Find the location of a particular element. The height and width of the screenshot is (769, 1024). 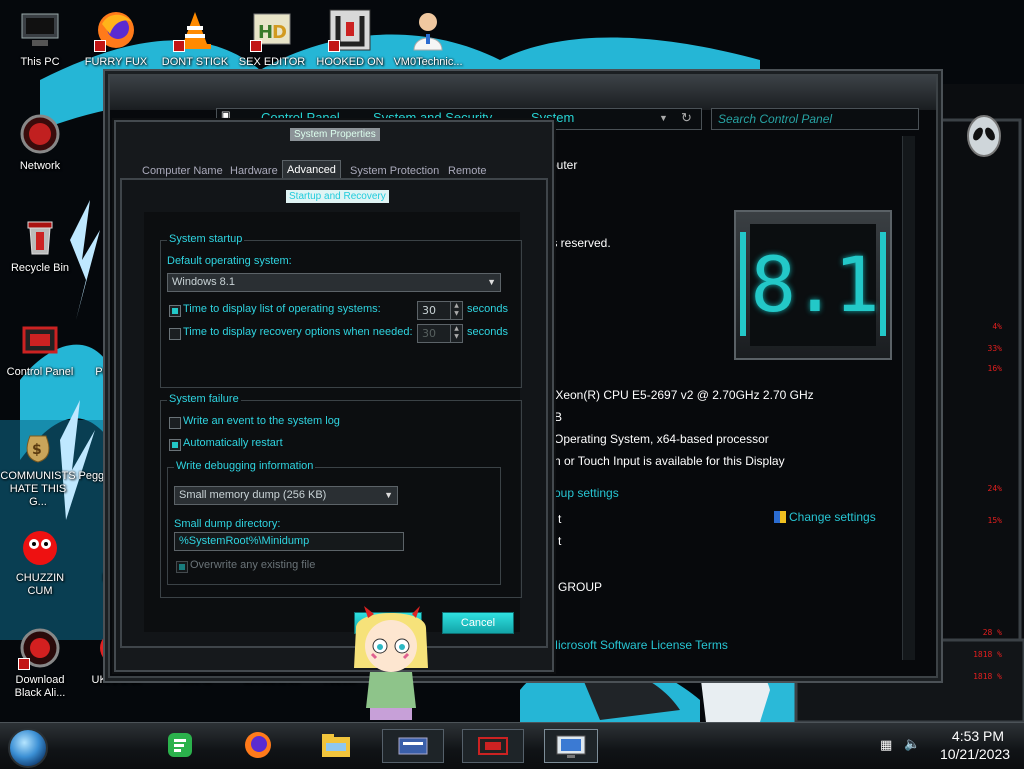

desktop-icon-hooked-on: HOOKED ON is located at coordinates (350, 38).